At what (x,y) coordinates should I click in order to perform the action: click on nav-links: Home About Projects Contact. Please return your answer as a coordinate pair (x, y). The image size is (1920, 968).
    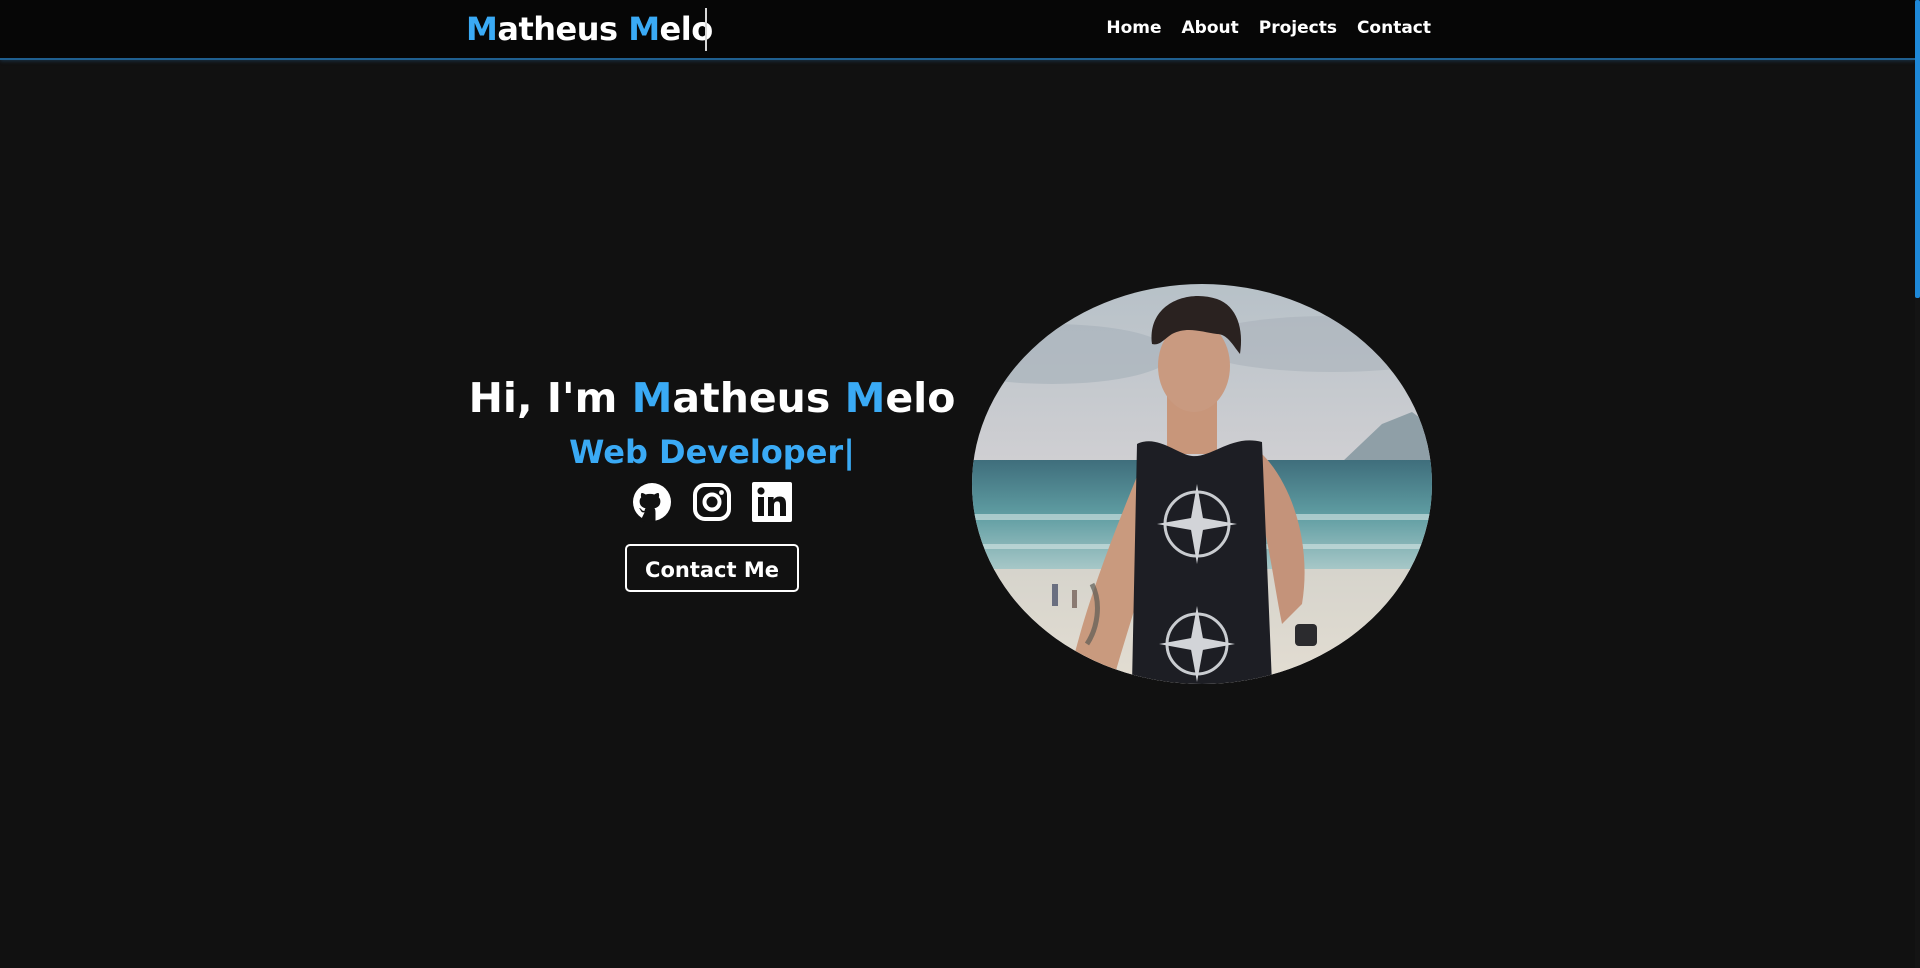
    Looking at the image, I should click on (1268, 28).